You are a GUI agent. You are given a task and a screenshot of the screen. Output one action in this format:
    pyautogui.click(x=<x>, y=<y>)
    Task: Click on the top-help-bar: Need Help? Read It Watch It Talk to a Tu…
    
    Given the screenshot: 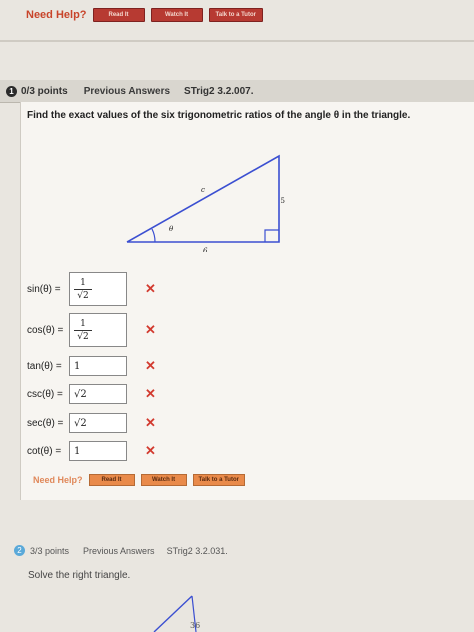 What is the action you would take?
    pyautogui.click(x=144, y=15)
    